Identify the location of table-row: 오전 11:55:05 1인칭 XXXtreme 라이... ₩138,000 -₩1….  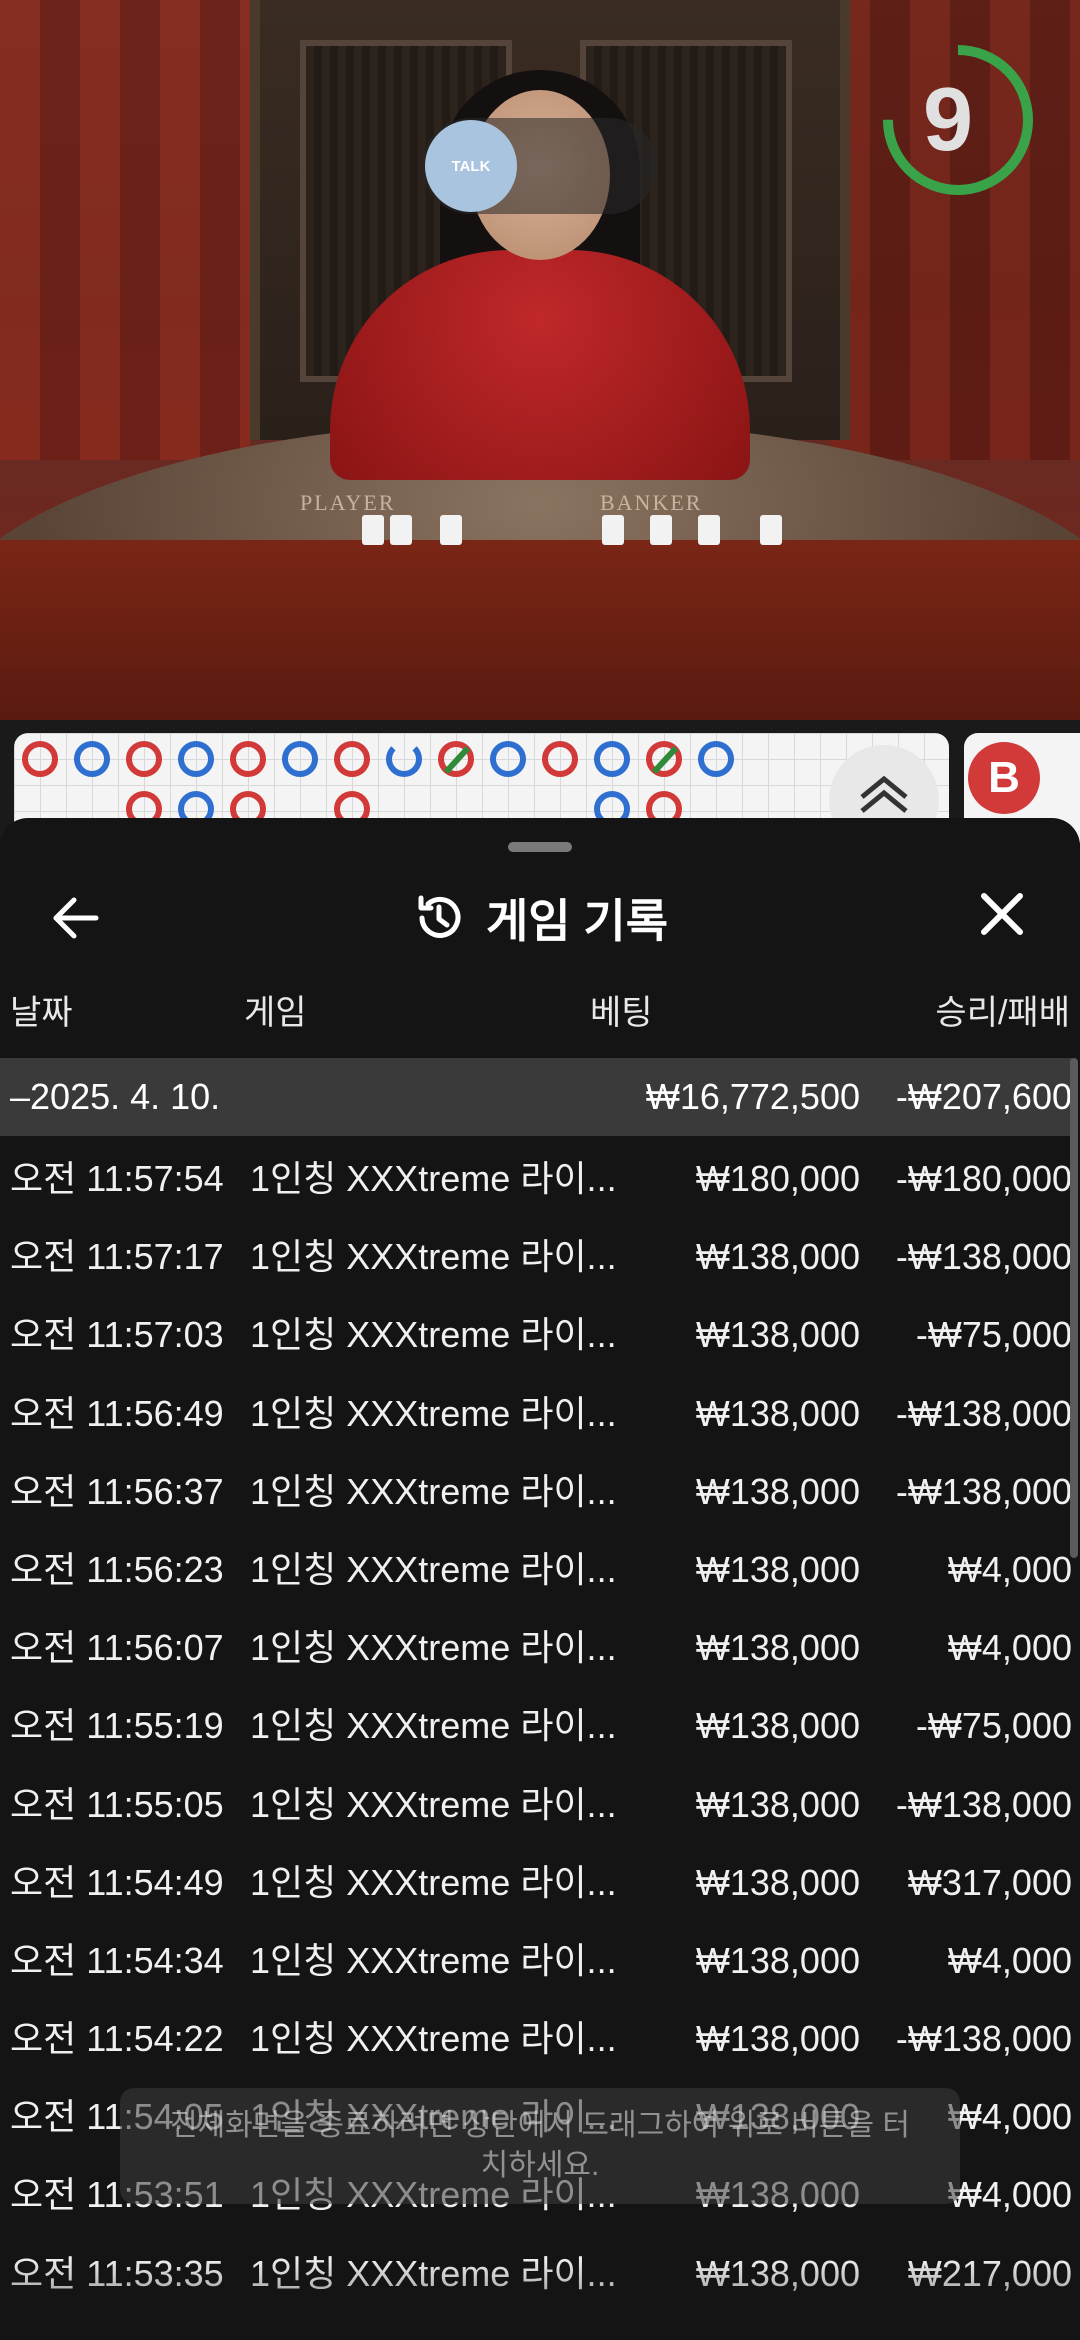
(540, 1805).